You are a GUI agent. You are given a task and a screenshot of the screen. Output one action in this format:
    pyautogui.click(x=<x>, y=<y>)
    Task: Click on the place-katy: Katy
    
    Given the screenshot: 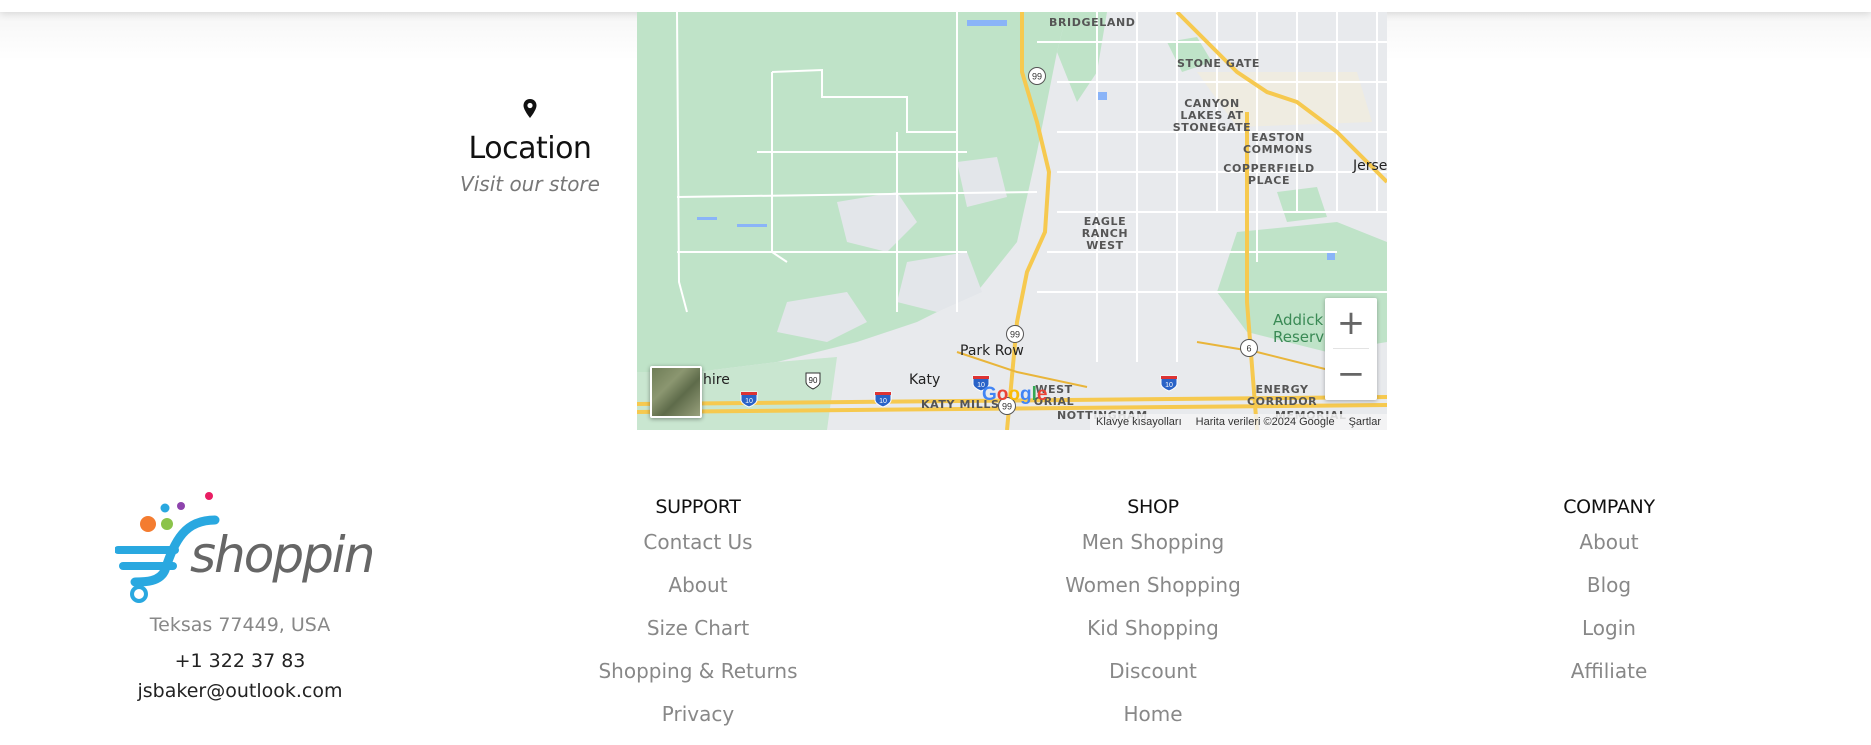 What is the action you would take?
    pyautogui.click(x=925, y=380)
    